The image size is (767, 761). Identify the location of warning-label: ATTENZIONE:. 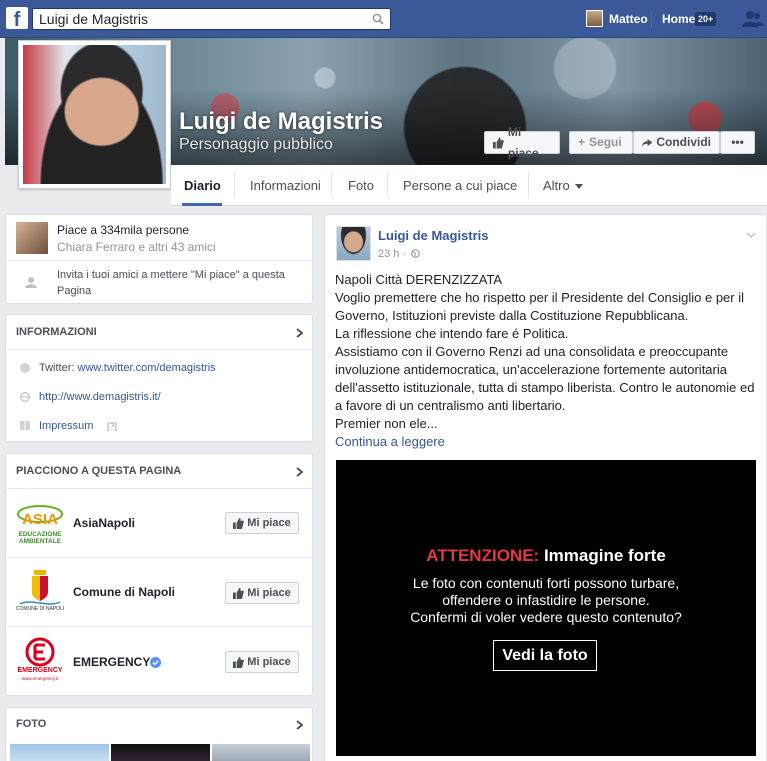
(483, 555).